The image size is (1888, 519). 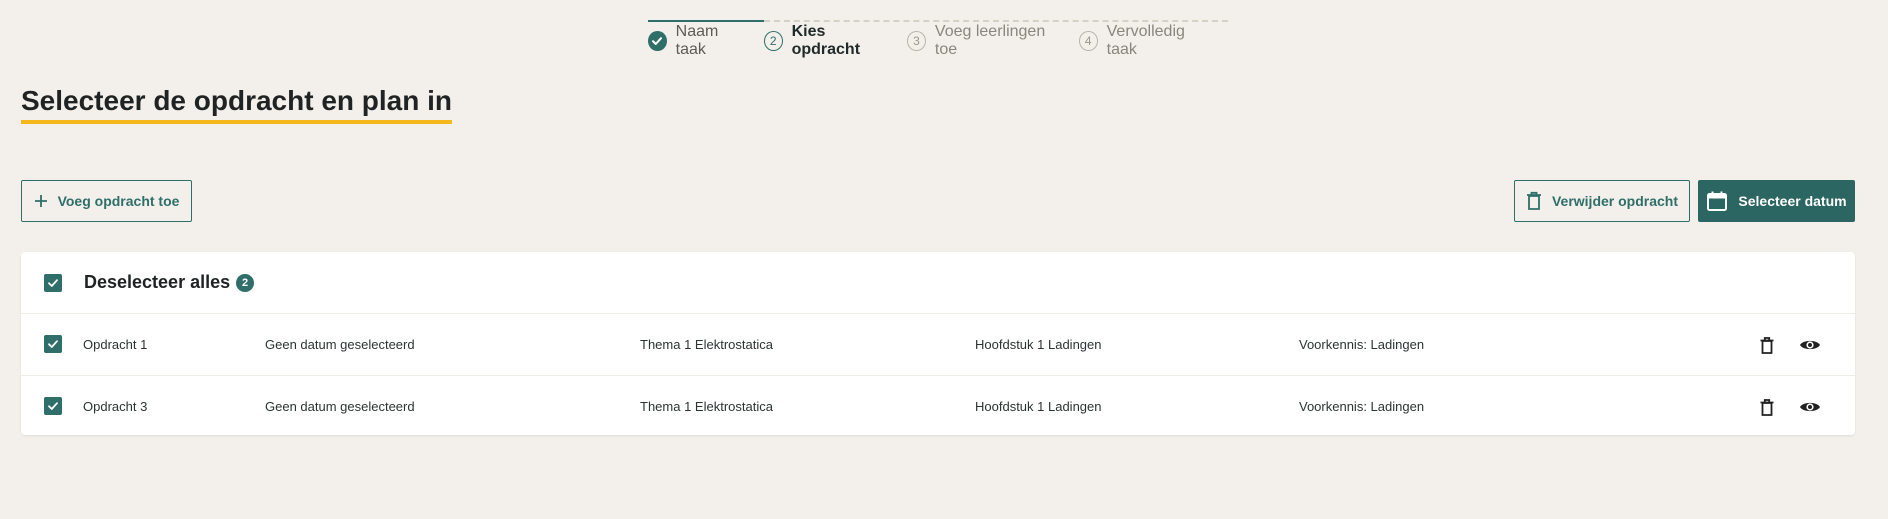 I want to click on step-label: Vervolledig taak, so click(x=1145, y=40).